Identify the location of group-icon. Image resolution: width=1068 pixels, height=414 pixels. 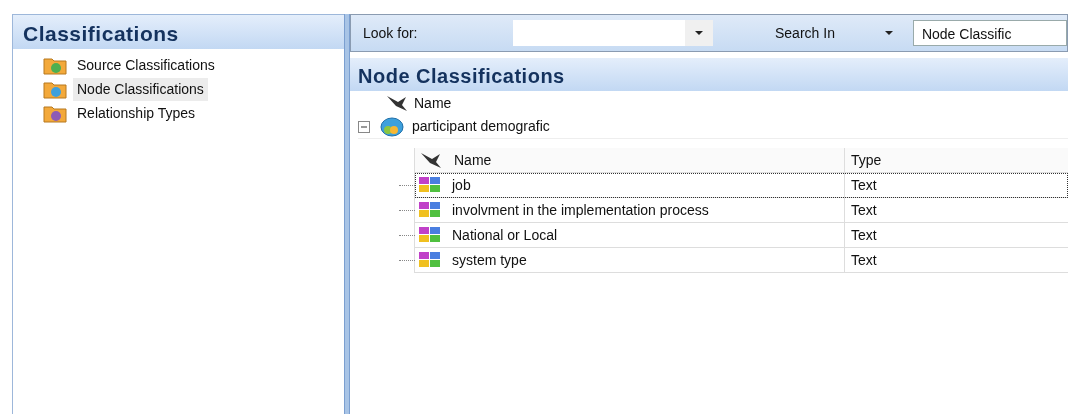
(391, 126).